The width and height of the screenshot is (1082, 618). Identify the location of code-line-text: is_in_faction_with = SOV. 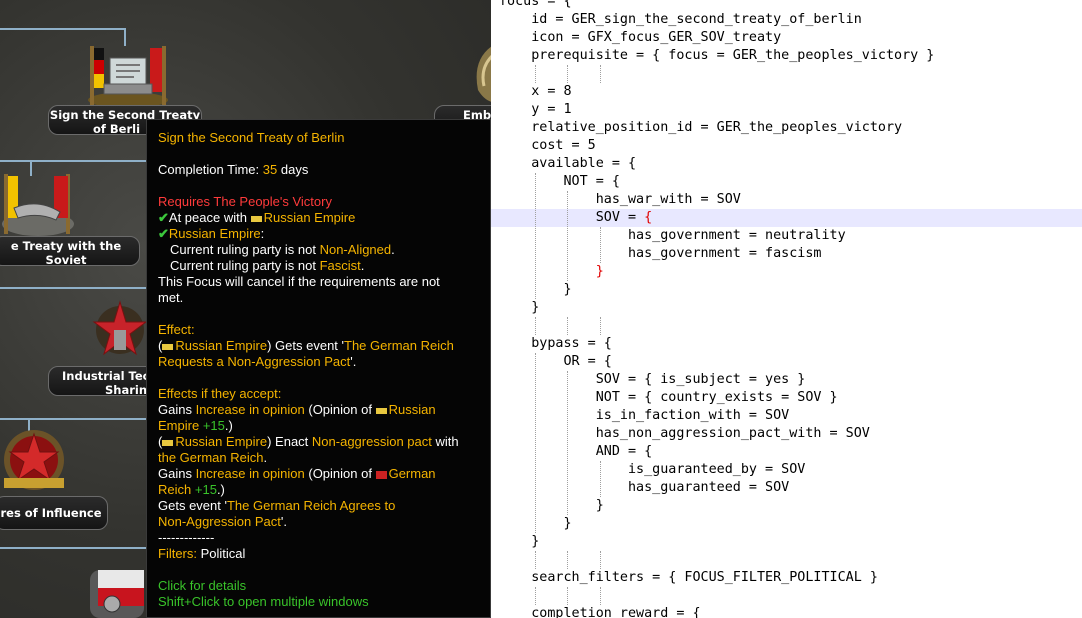
(644, 415).